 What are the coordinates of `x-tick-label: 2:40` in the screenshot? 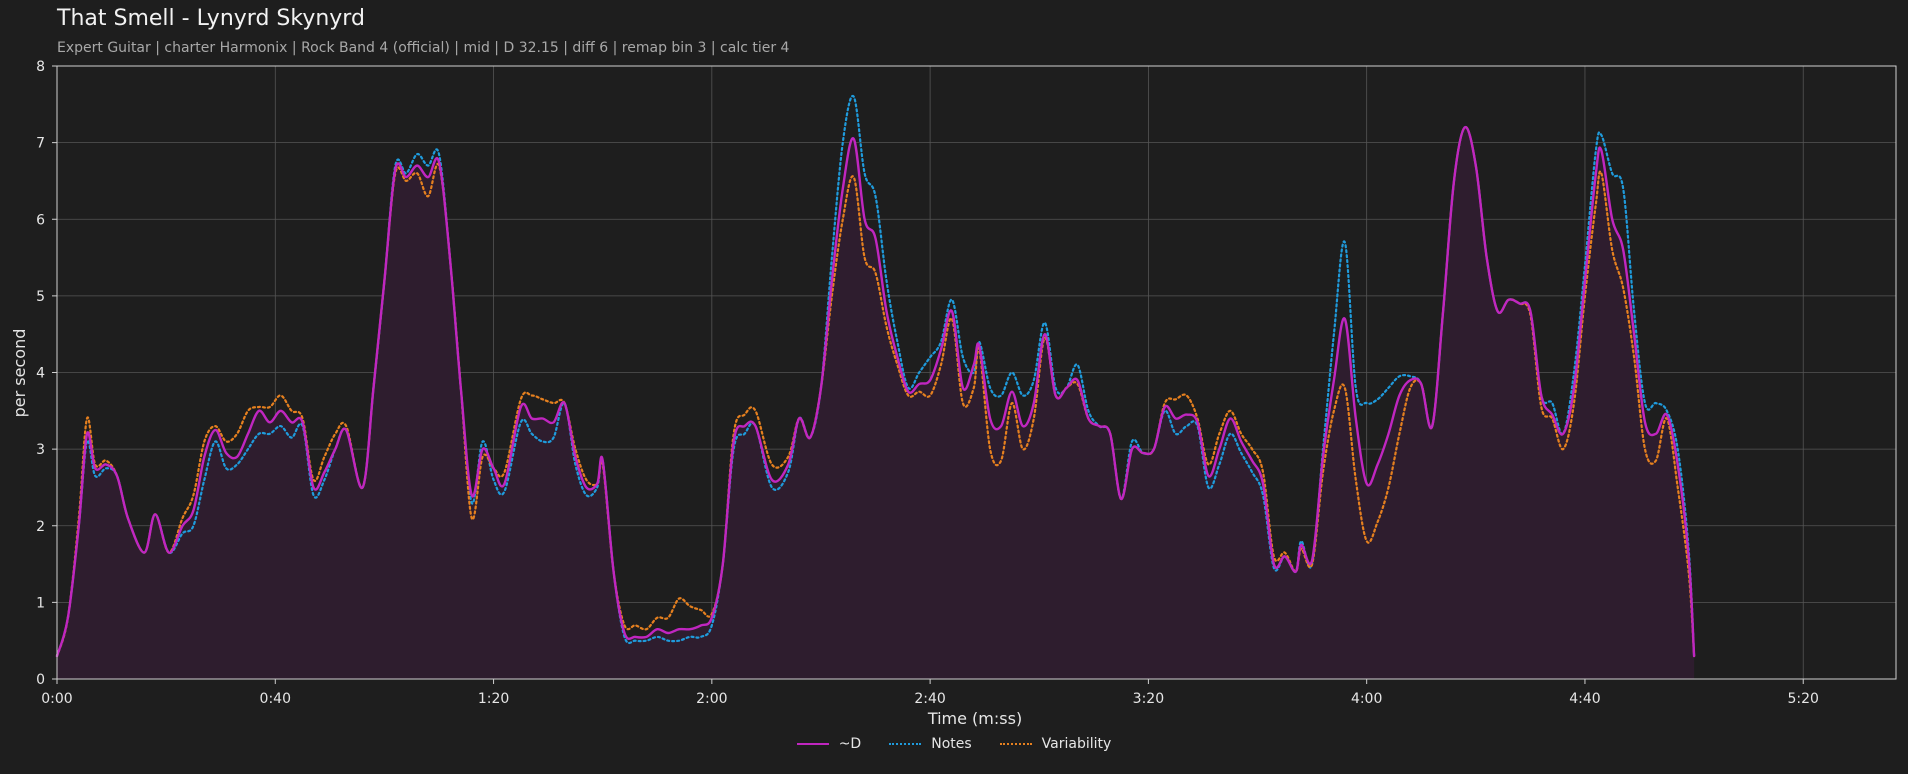 It's located at (929, 699).